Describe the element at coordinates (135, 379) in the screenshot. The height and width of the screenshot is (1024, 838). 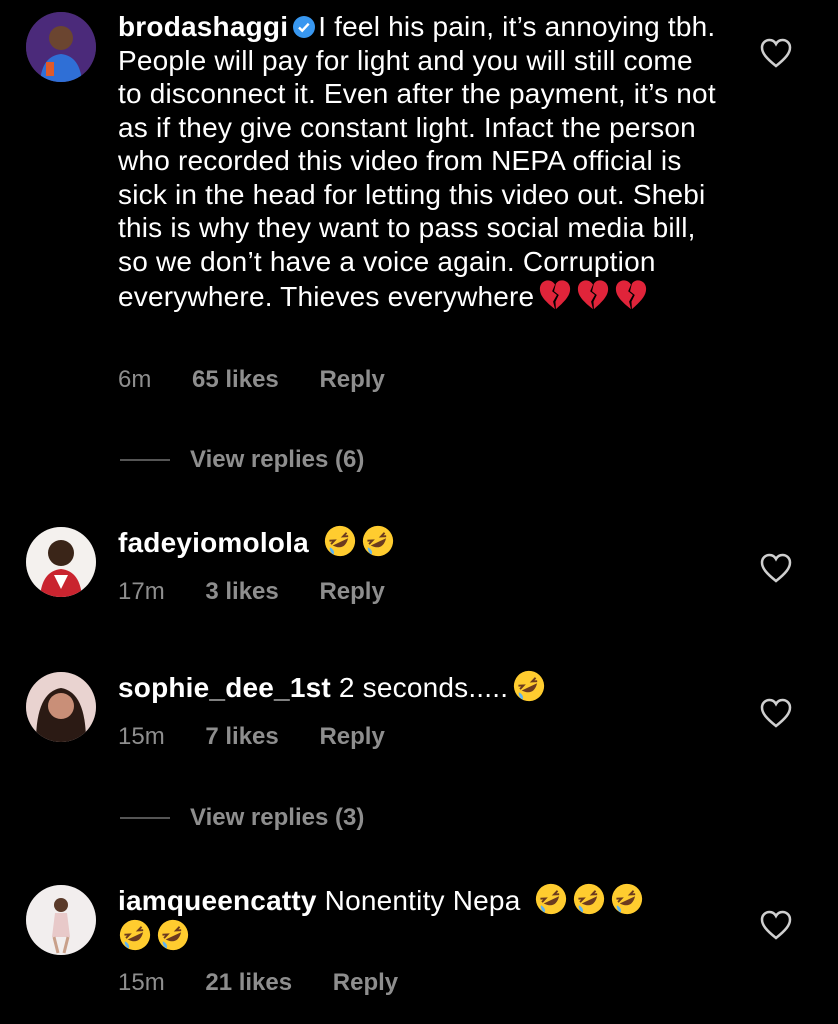
I see `timestamp: 6m` at that location.